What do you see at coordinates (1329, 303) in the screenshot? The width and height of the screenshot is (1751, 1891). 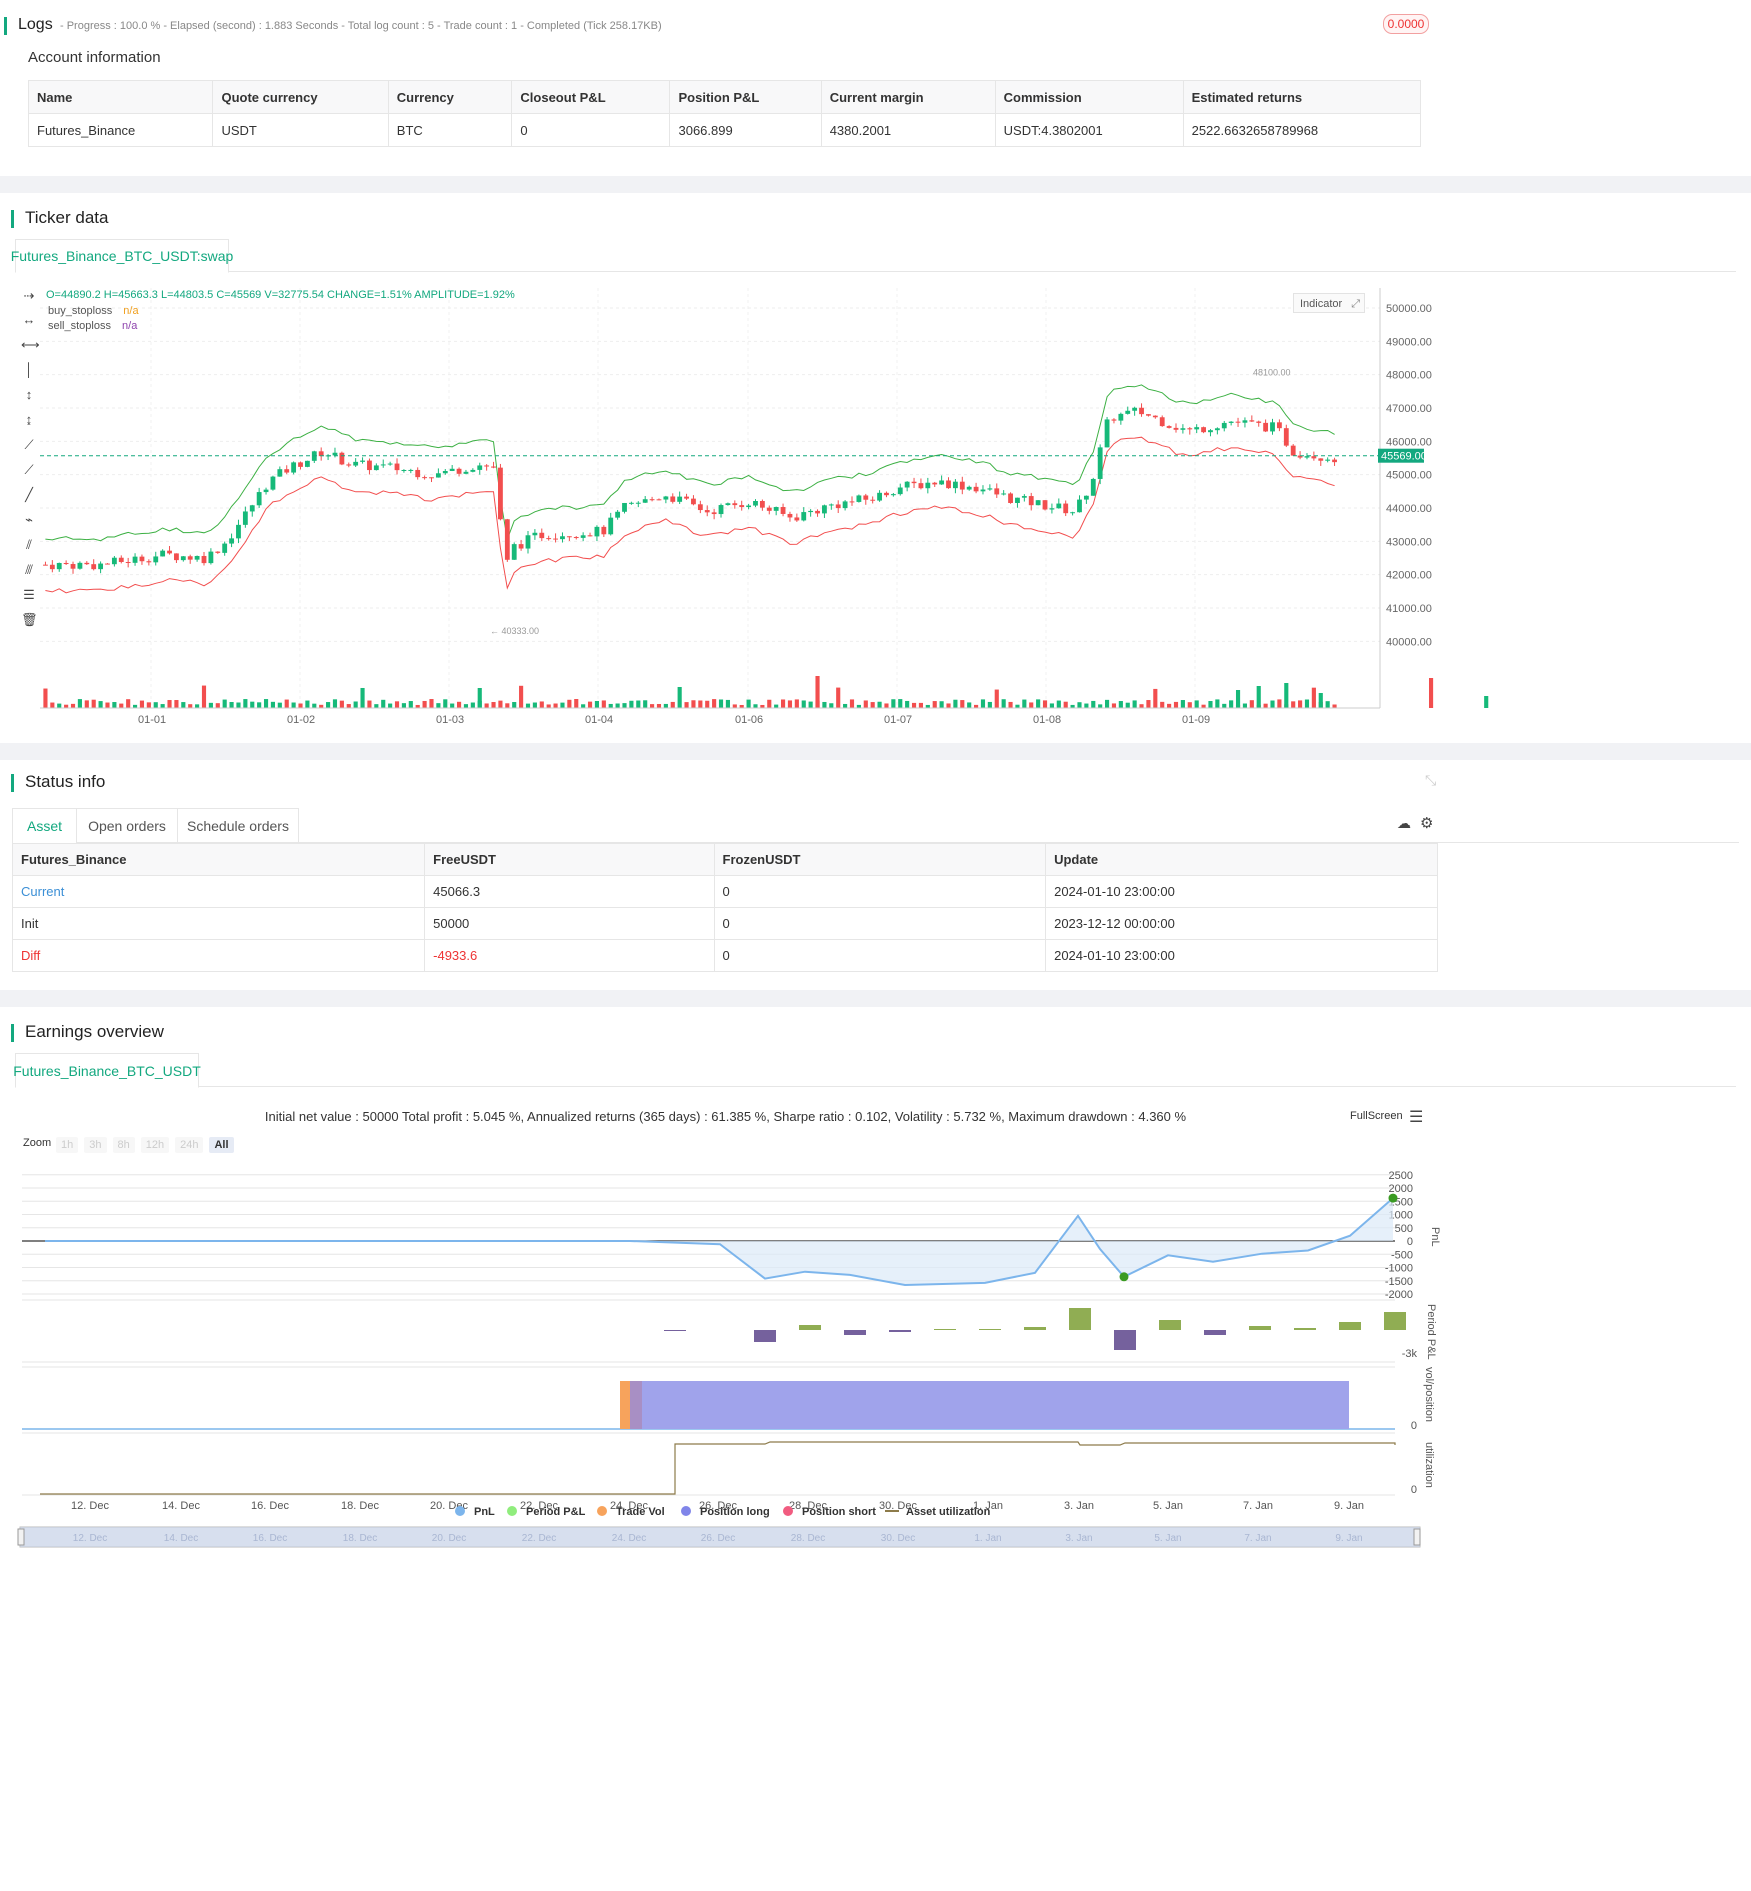 I see `indicator-button: Indicator ⤢` at bounding box center [1329, 303].